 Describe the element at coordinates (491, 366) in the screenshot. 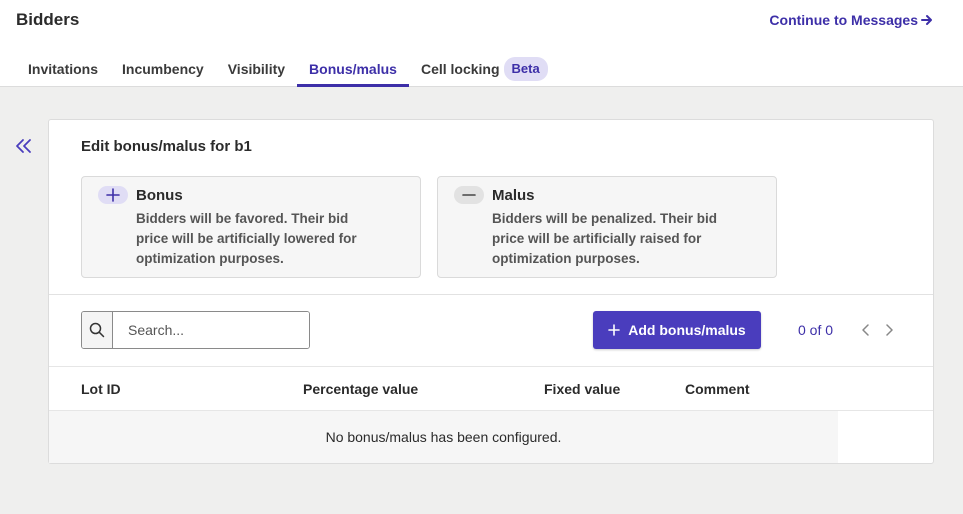

I see `table-top-border` at that location.